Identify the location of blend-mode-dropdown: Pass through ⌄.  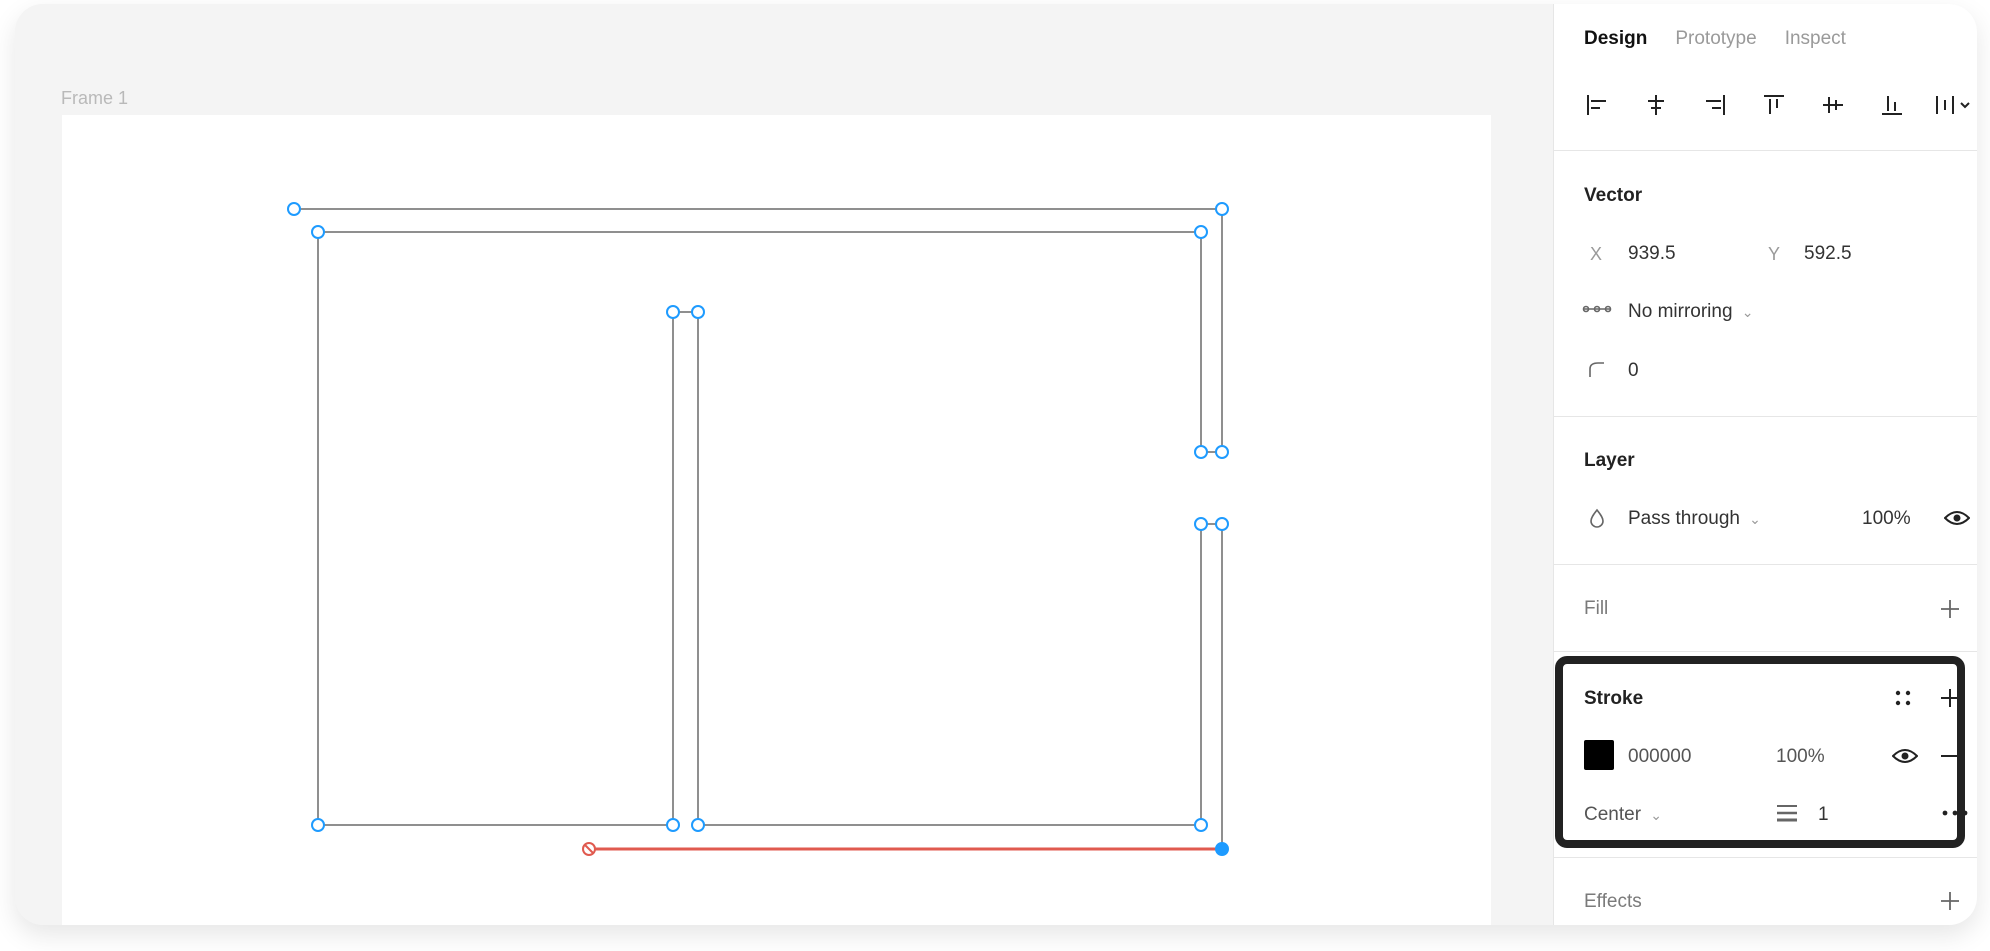
(1694, 519).